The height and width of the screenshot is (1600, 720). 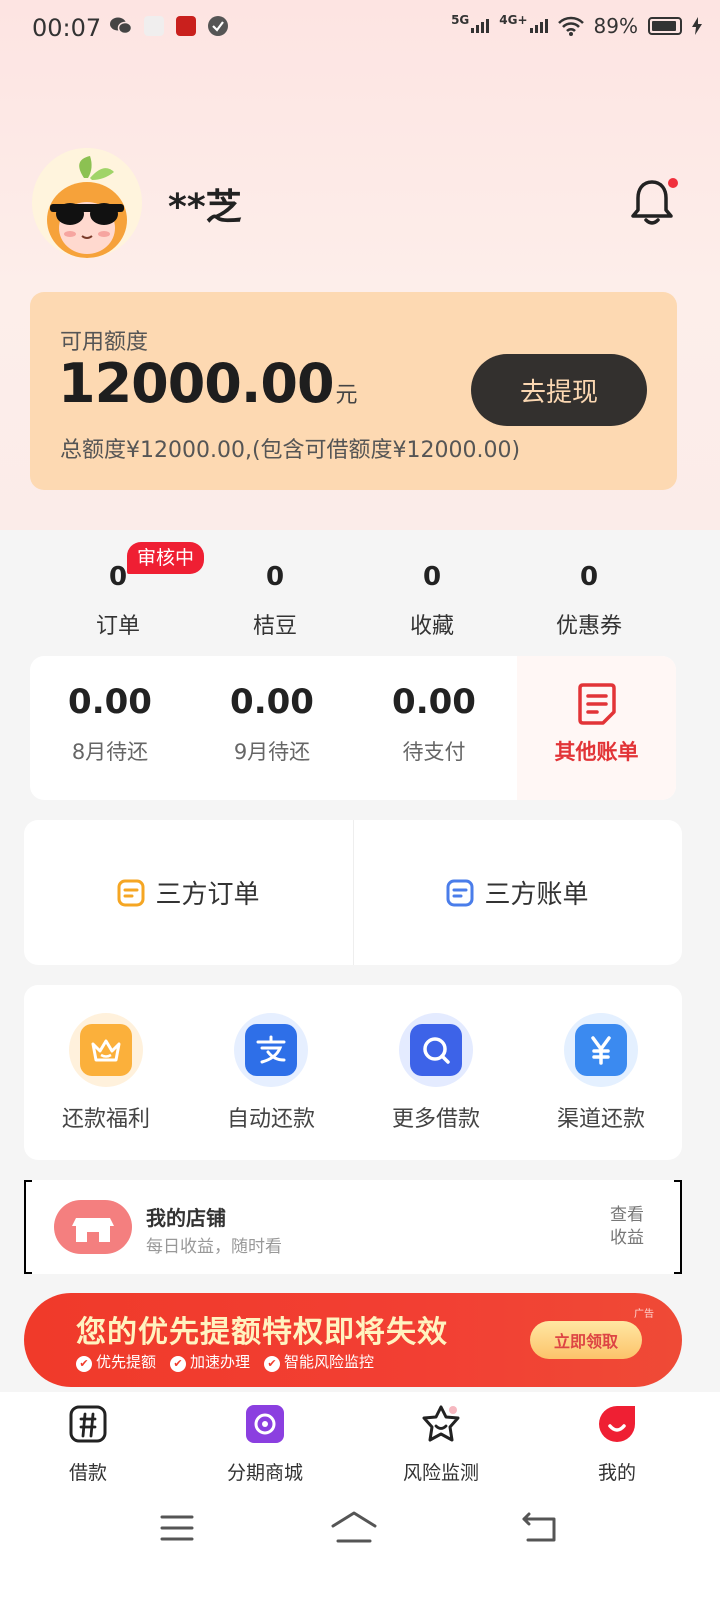 What do you see at coordinates (601, 1050) in the screenshot?
I see `yen-icon` at bounding box center [601, 1050].